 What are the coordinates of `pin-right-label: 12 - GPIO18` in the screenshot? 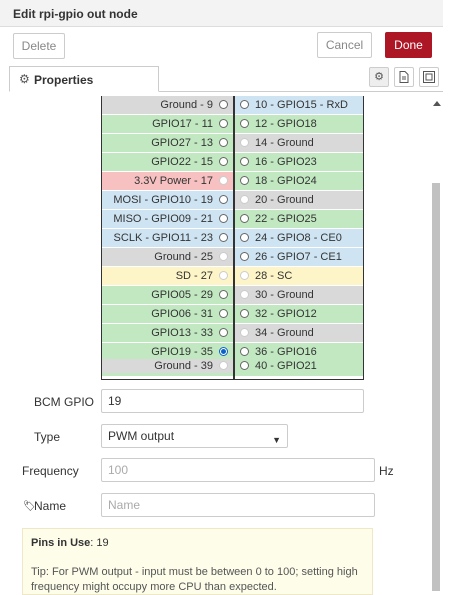 It's located at (299, 124).